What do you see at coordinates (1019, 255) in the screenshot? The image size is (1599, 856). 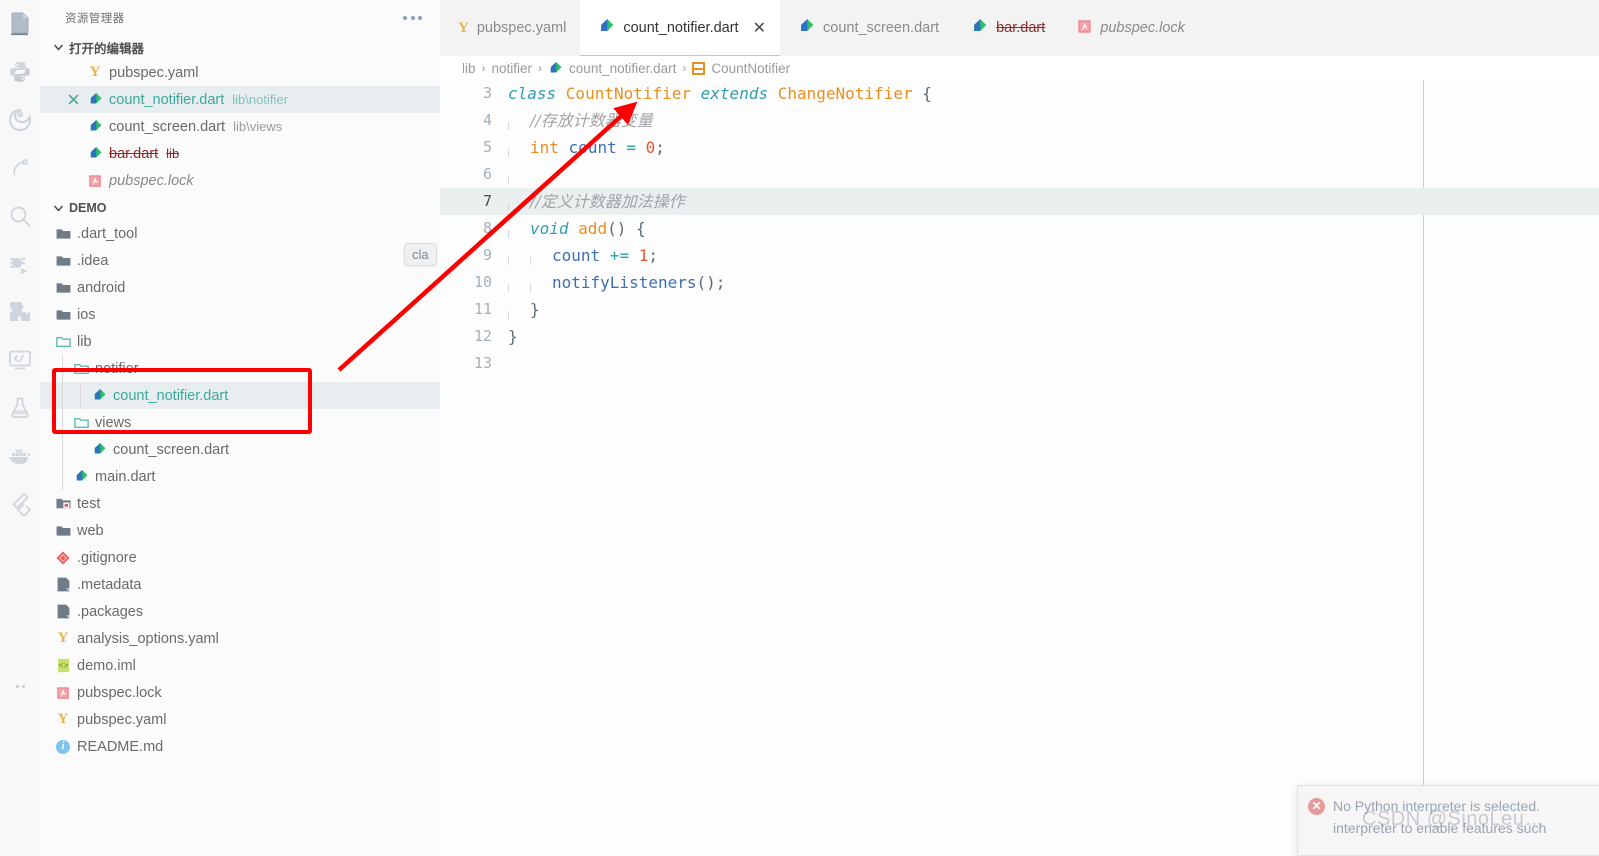 I see `code-line-9: 9 count += 1;` at bounding box center [1019, 255].